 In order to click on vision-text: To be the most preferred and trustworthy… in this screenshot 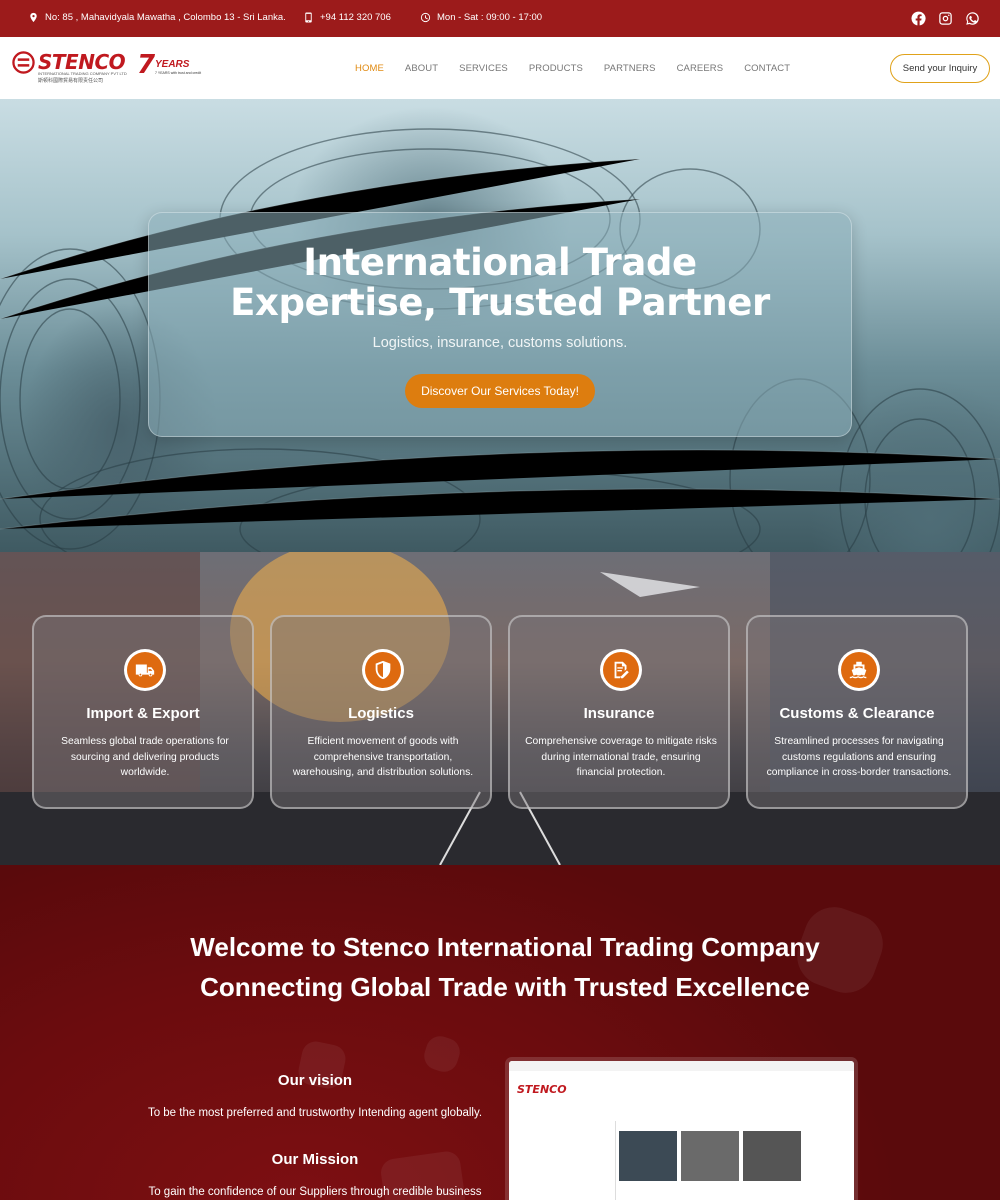, I will do `click(315, 1113)`.